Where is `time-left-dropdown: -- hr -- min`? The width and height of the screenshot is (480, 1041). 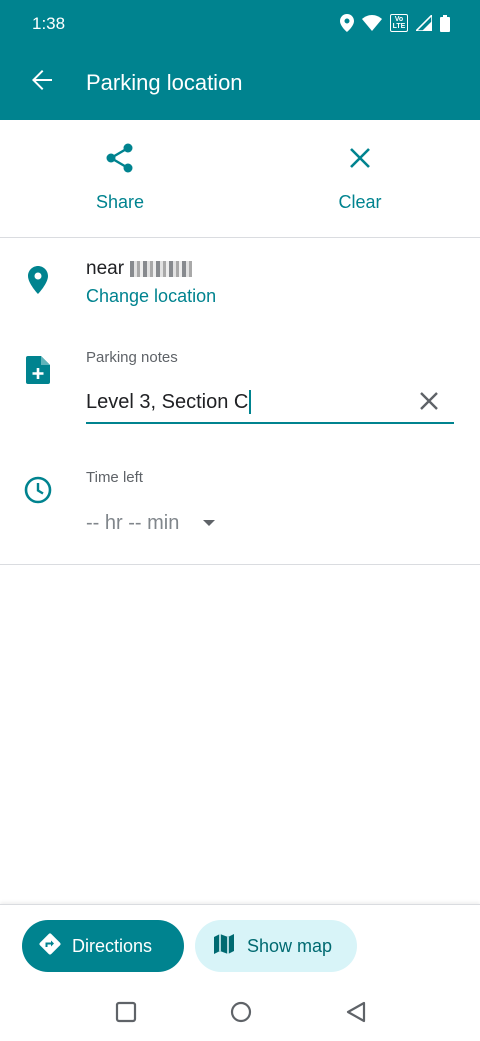 time-left-dropdown: -- hr -- min is located at coordinates (151, 523).